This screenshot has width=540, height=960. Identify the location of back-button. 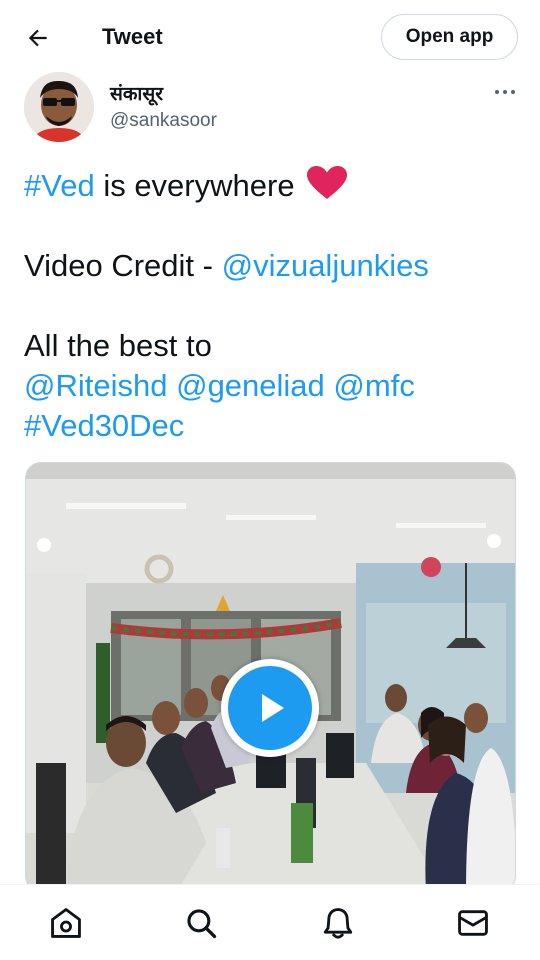
(38, 38).